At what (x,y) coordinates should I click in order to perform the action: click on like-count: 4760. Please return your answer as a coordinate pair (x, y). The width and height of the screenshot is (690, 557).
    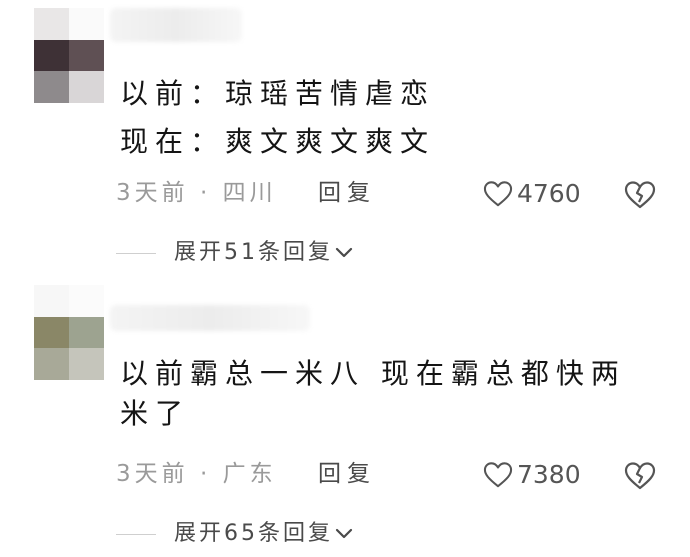
    Looking at the image, I should click on (549, 193).